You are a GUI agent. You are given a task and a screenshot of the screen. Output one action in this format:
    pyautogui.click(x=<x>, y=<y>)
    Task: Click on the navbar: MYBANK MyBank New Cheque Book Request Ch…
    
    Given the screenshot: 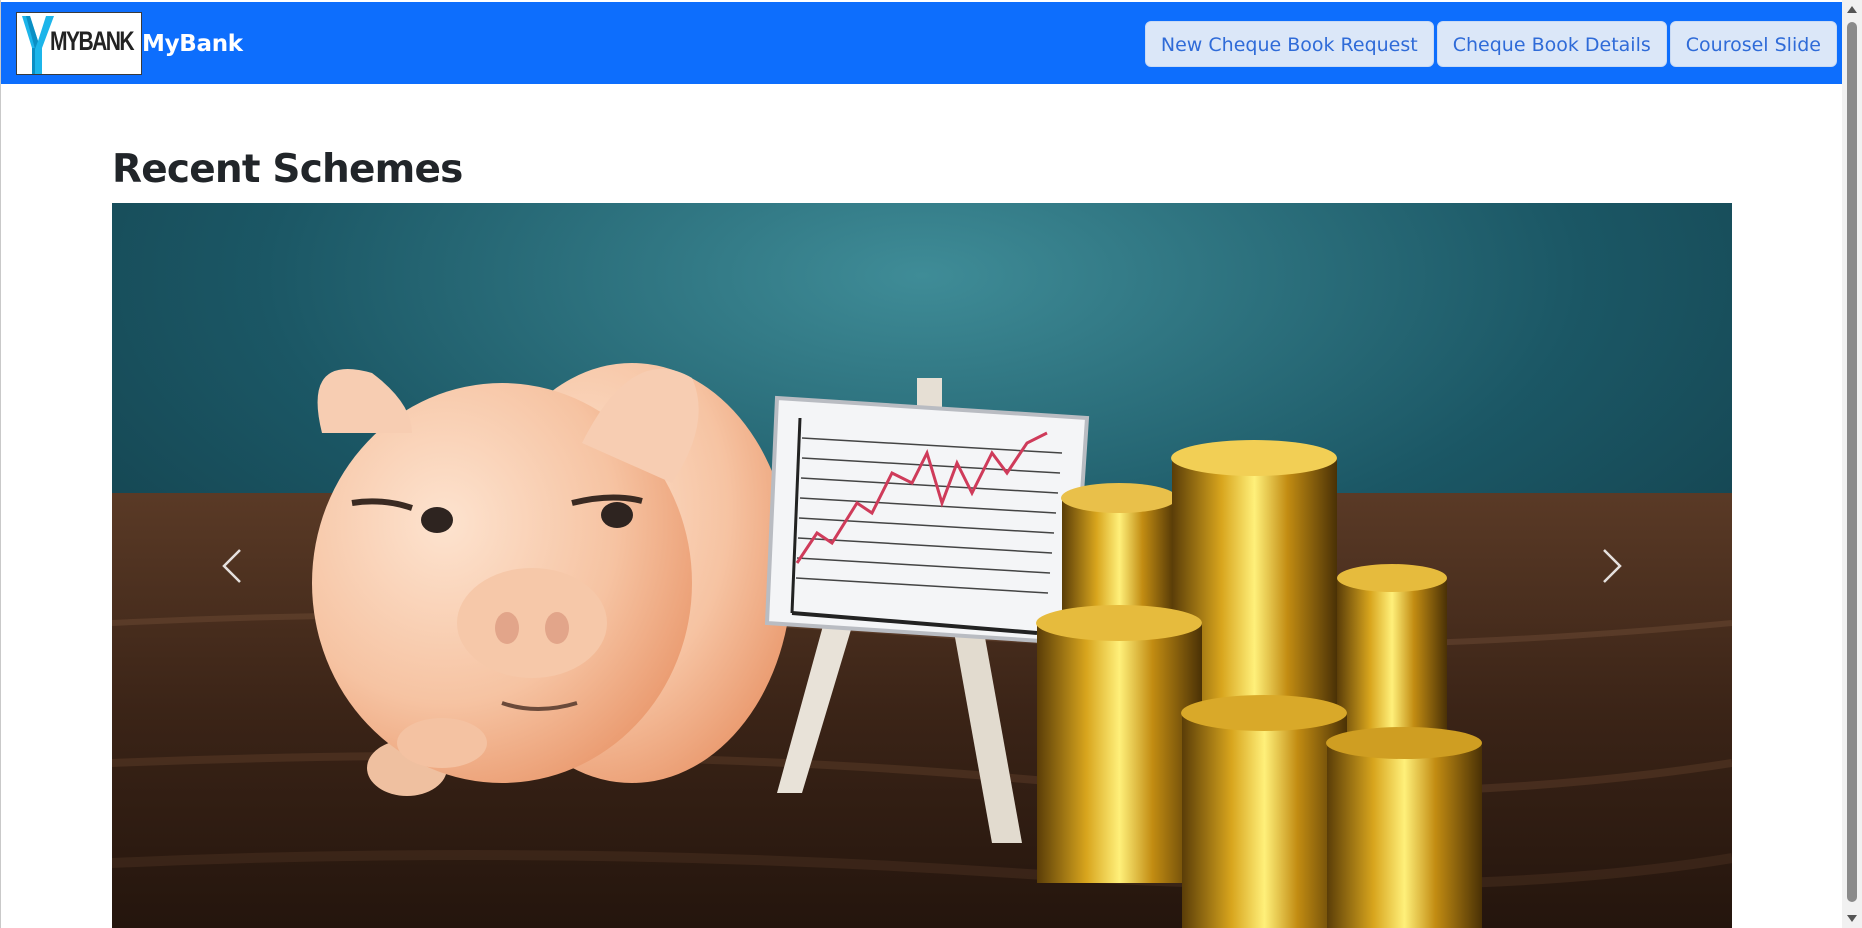 What is the action you would take?
    pyautogui.click(x=921, y=43)
    